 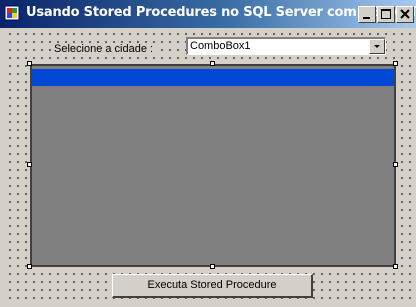 What do you see at coordinates (212, 63) in the screenshot?
I see `resize-handle-top` at bounding box center [212, 63].